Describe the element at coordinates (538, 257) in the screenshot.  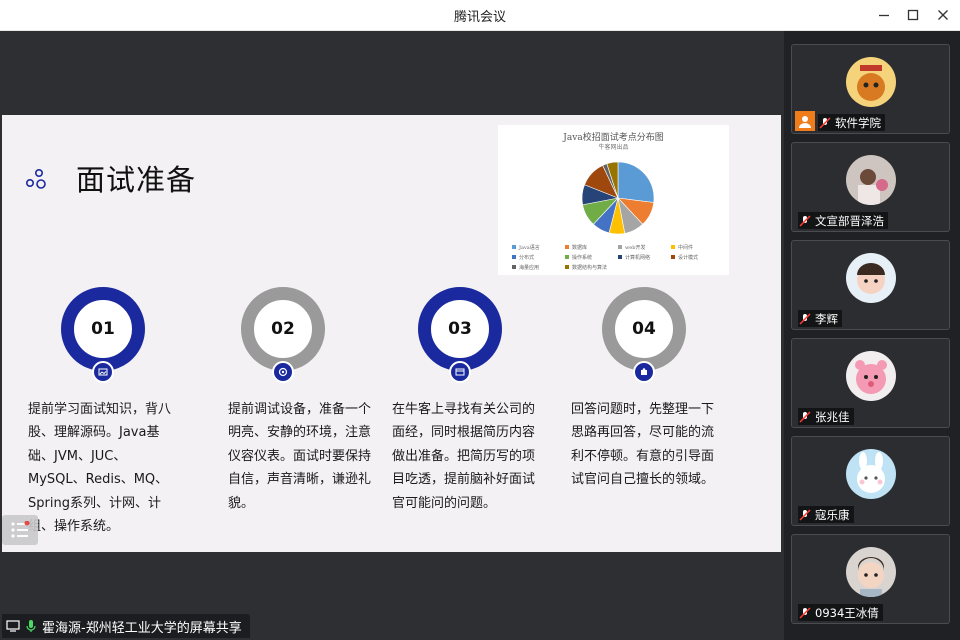
I see `legend-entry: 分布式` at that location.